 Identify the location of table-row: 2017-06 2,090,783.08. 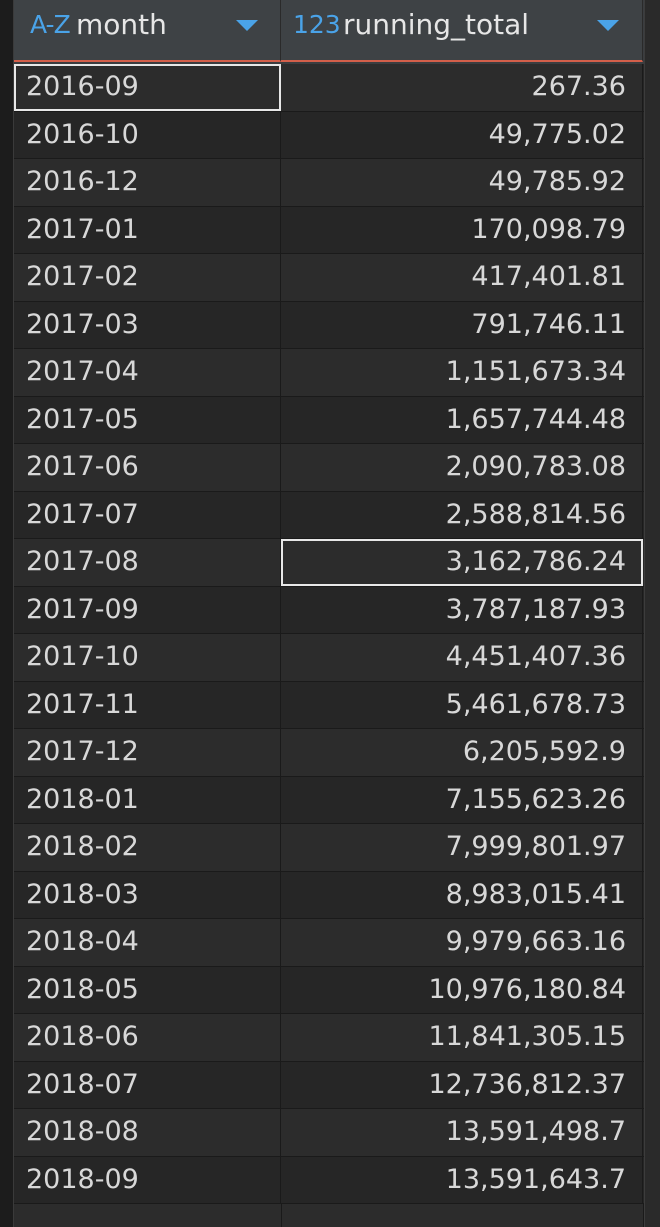
(329, 468).